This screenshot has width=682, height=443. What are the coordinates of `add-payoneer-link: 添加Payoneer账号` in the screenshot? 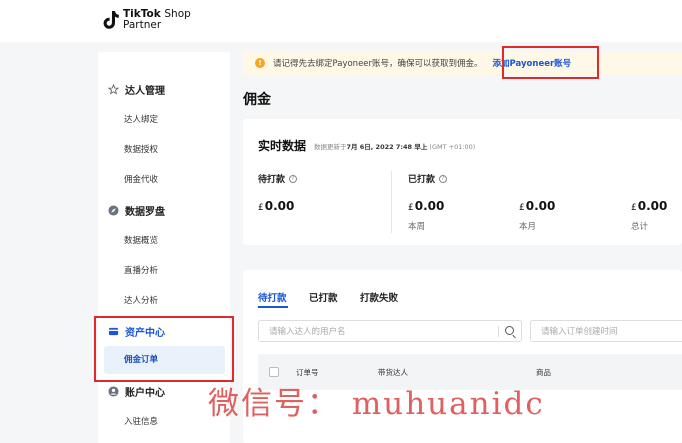 It's located at (532, 63).